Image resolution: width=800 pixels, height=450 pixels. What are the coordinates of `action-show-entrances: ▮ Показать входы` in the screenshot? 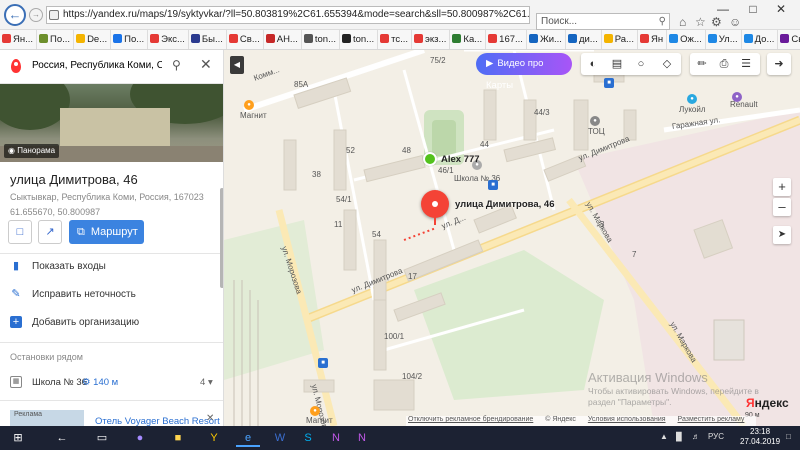 It's located at (111, 267).